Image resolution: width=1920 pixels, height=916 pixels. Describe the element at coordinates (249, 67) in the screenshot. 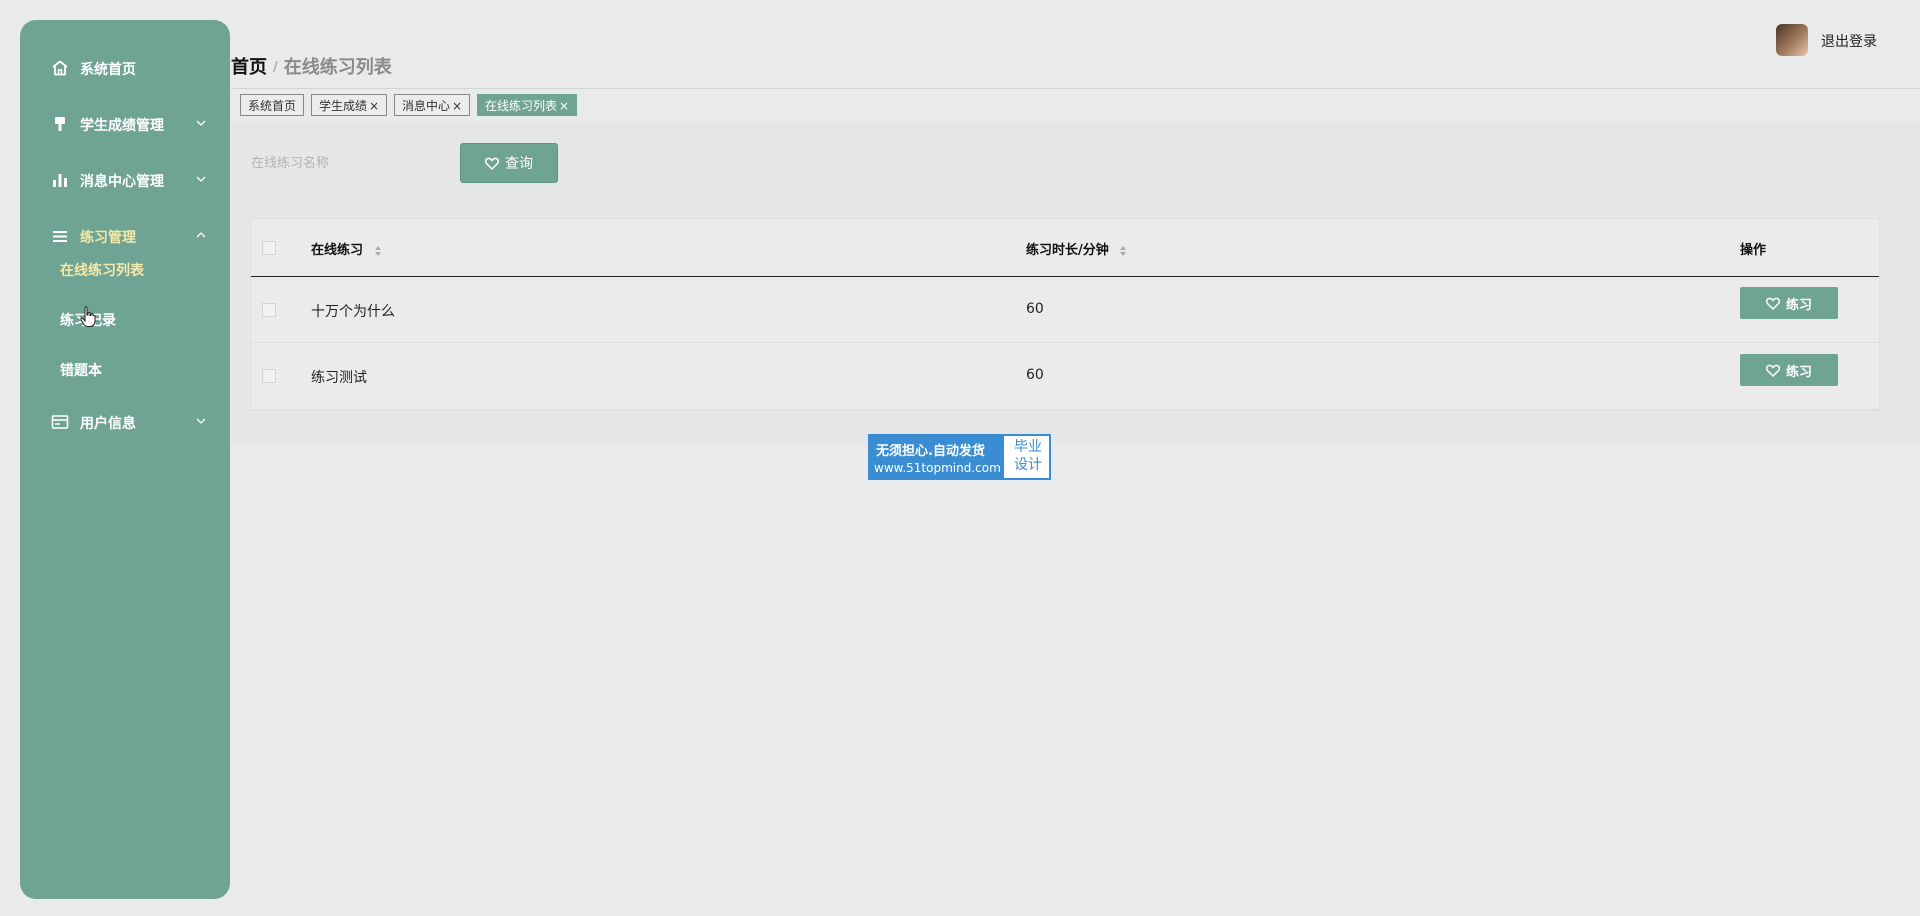

I see `breadcrumb-home: 首页` at that location.